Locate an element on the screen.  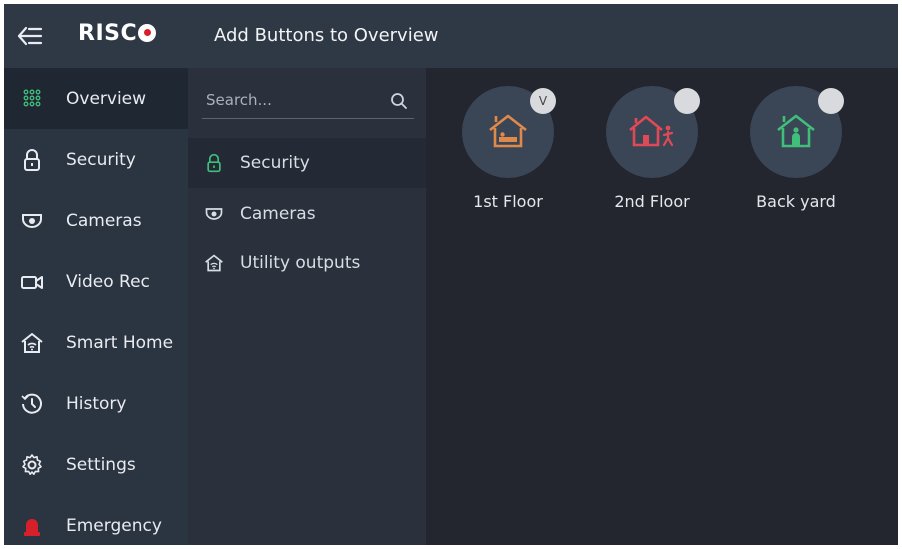
header-bar: Add Buttons to Overview is located at coordinates (543, 36).